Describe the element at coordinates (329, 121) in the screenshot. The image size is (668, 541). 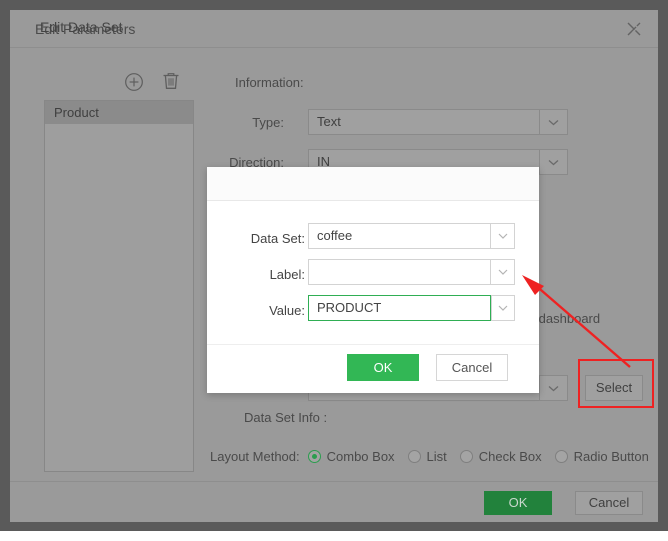
I see `type-combo-value: Text` at that location.